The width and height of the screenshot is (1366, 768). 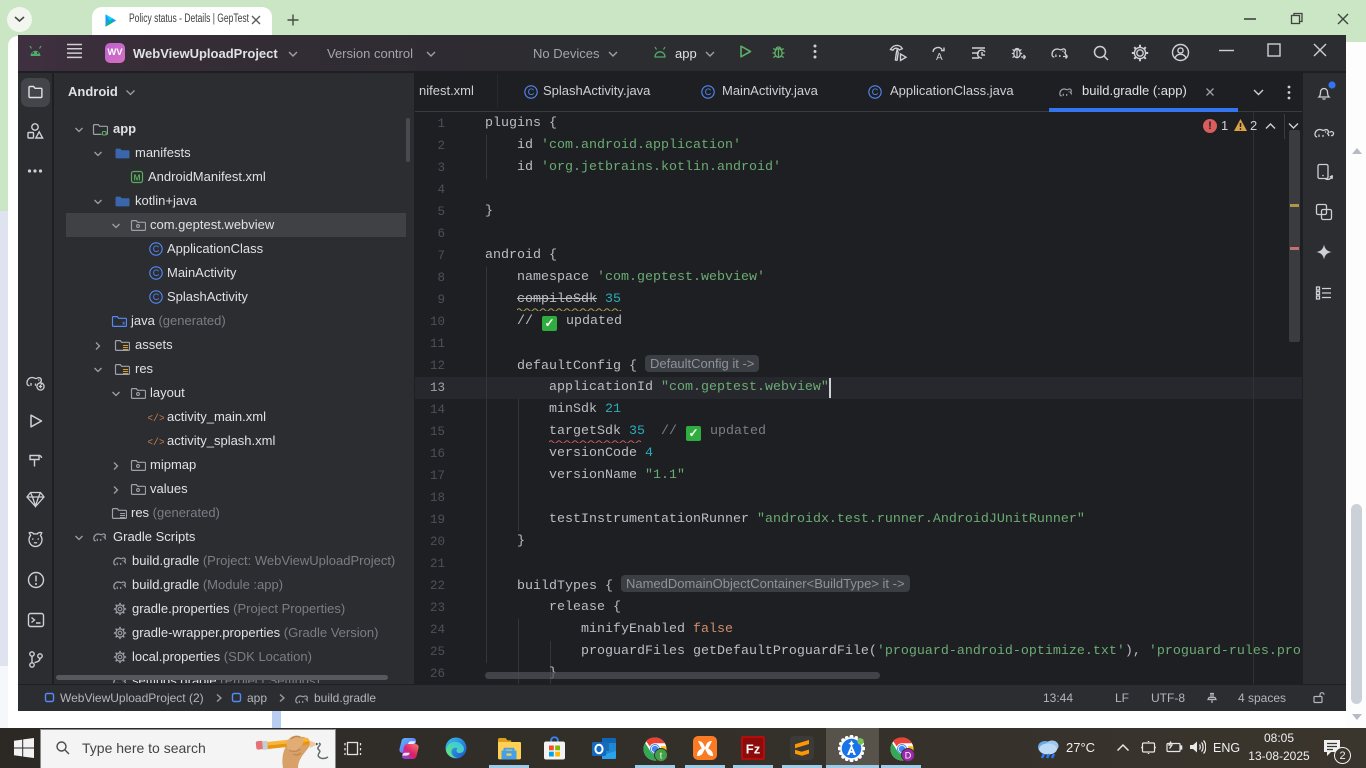 What do you see at coordinates (753, 749) in the screenshot?
I see `svg-text: Fz` at bounding box center [753, 749].